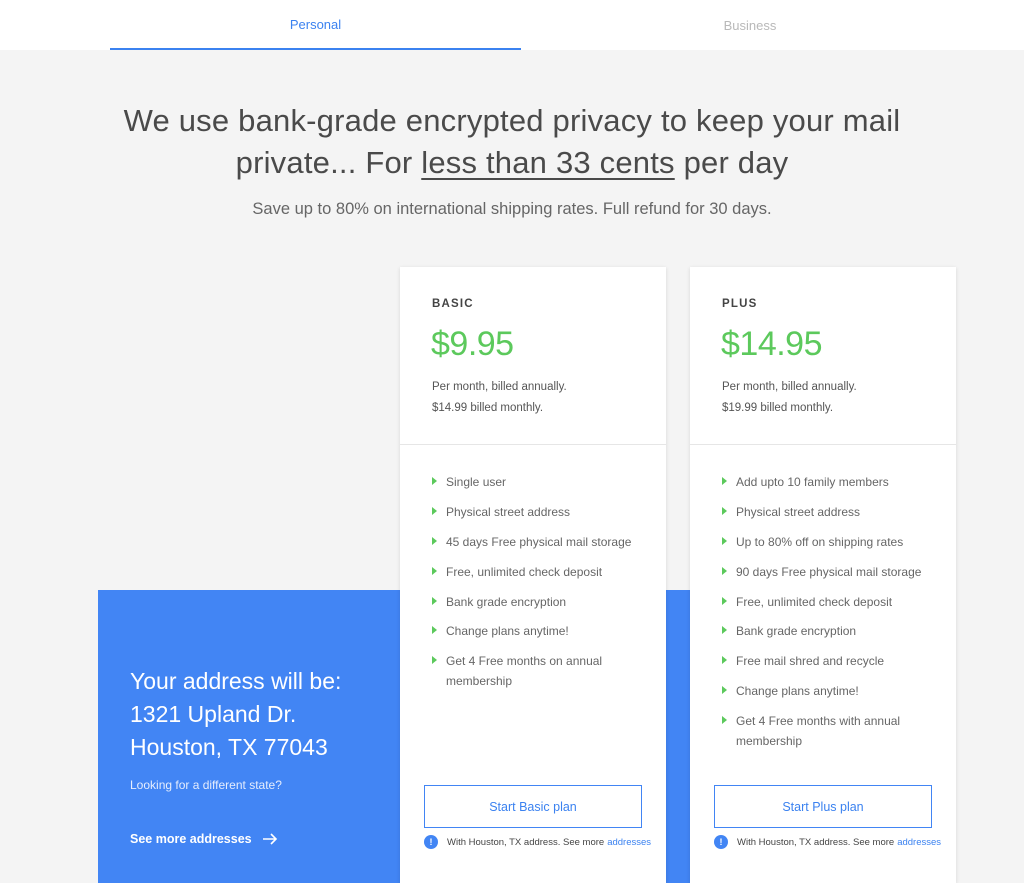  Describe the element at coordinates (823, 806) in the screenshot. I see `start-plus-plan-button: Start Plus plan` at that location.